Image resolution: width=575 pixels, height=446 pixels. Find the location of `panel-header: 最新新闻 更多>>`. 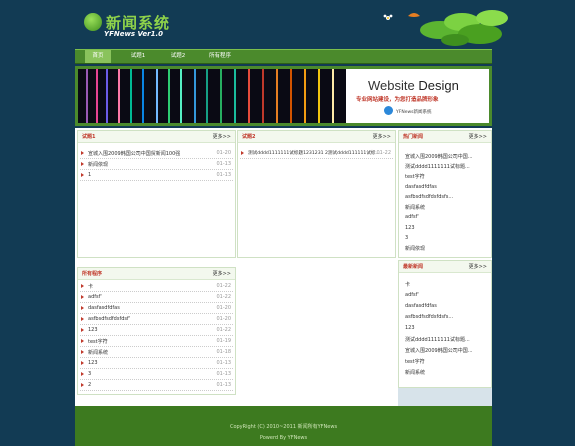

panel-header: 最新新闻 更多>> is located at coordinates (445, 267).